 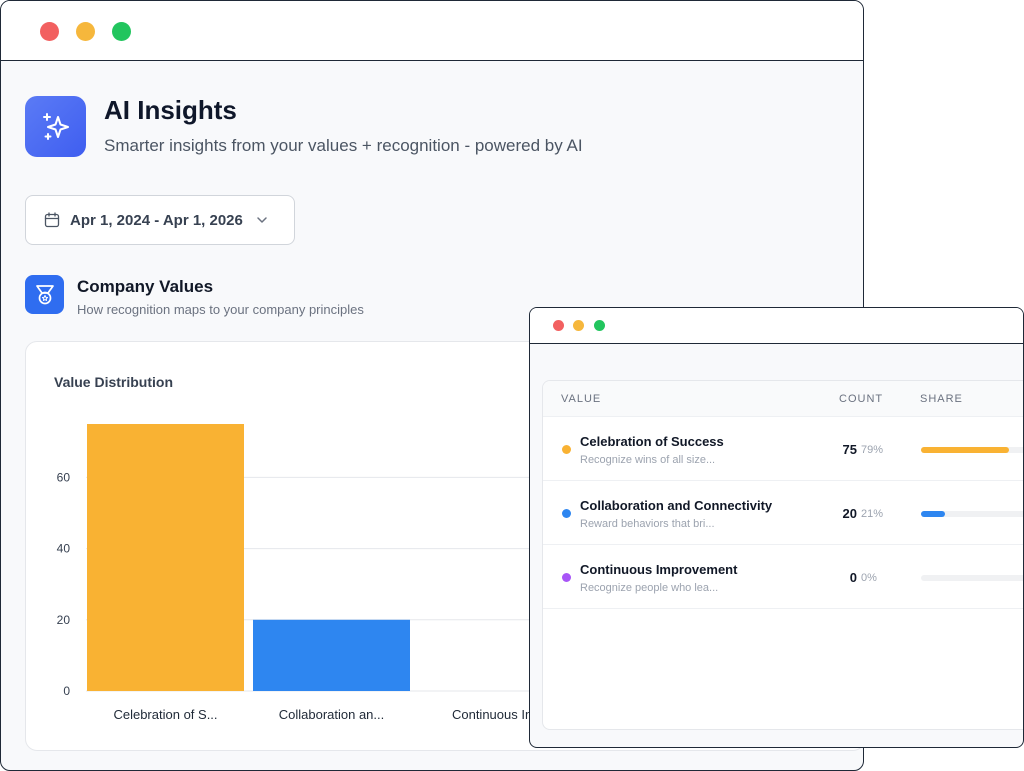 What do you see at coordinates (66, 691) in the screenshot?
I see `y-tick-label: 0` at bounding box center [66, 691].